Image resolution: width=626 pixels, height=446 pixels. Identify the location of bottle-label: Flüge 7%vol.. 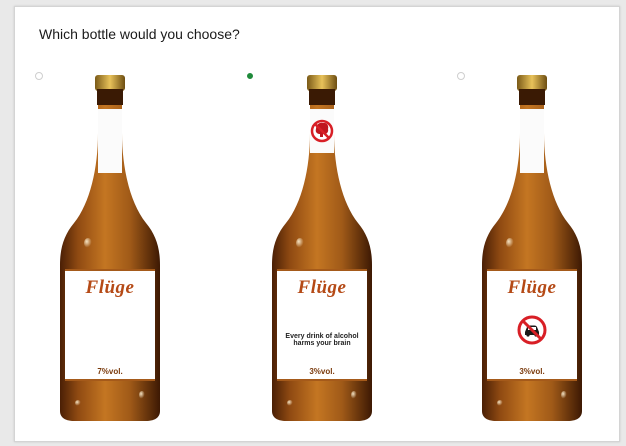
(110, 325).